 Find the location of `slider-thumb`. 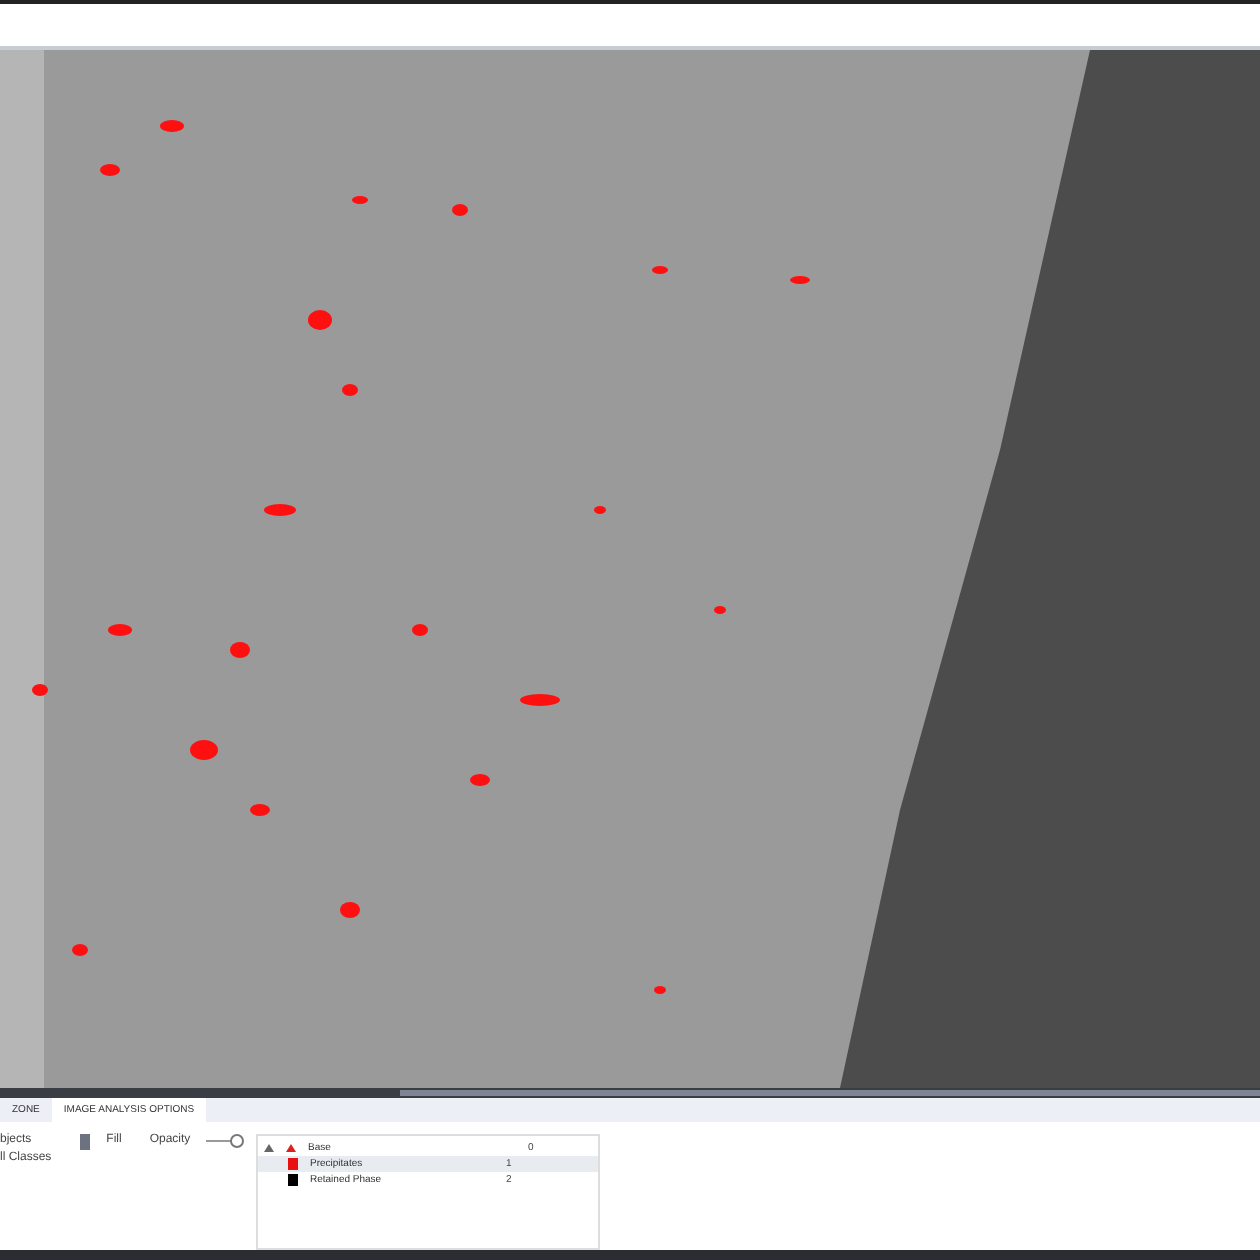

slider-thumb is located at coordinates (237, 1141).